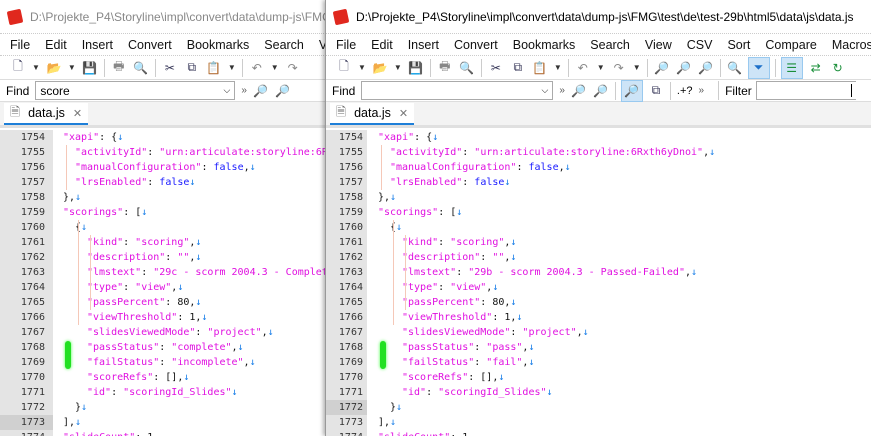  What do you see at coordinates (631, 90) in the screenshot?
I see `highlight-all-icon: 🔎` at bounding box center [631, 90].